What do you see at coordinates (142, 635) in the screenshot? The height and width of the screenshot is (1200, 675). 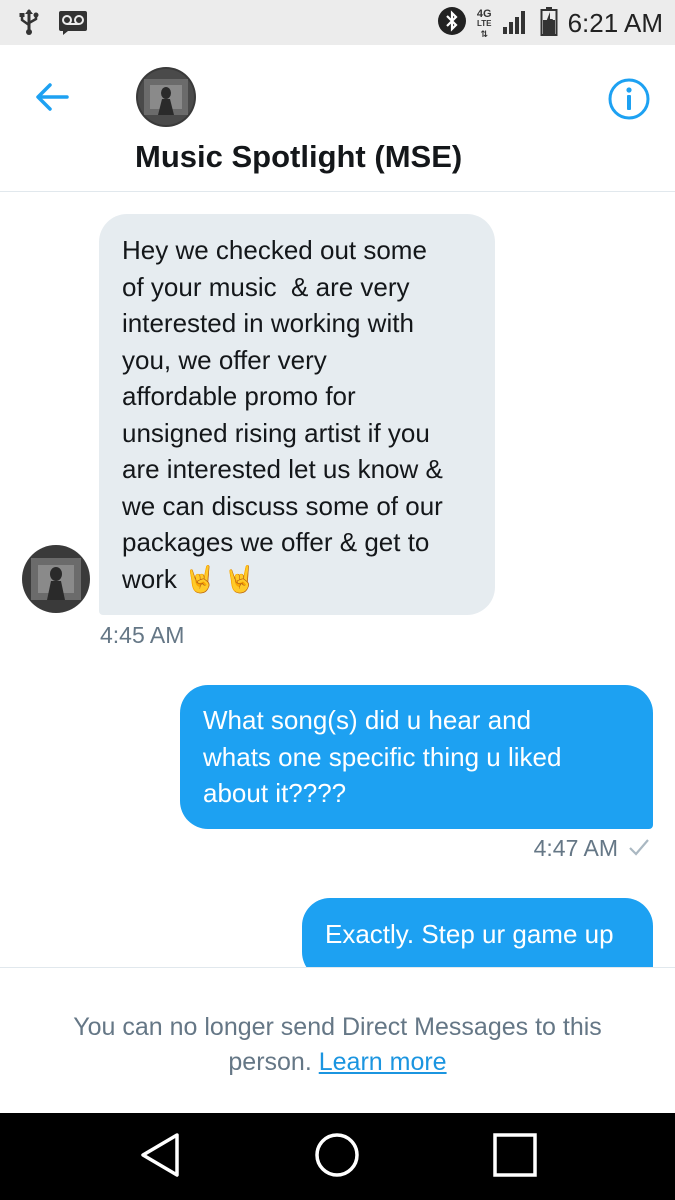 I see `message-timestamp: 4:45 AM` at bounding box center [142, 635].